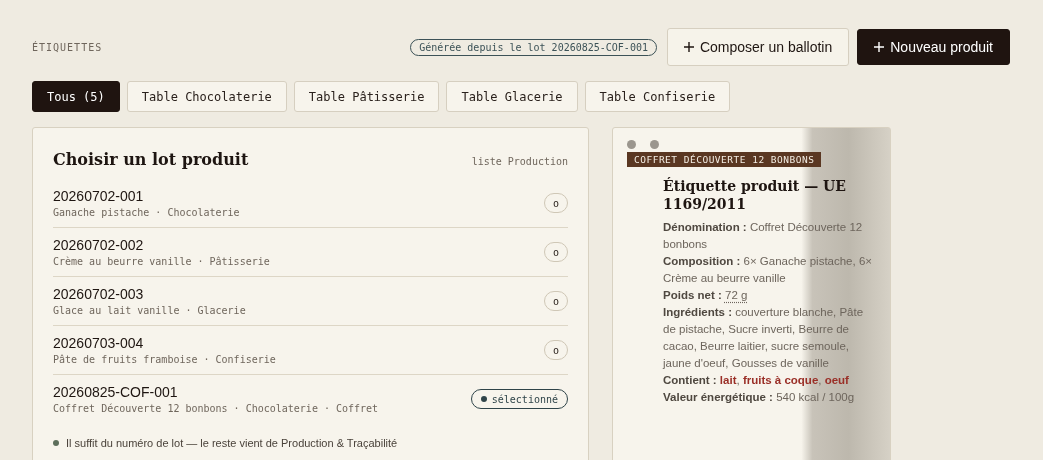 This screenshot has width=1043, height=460. What do you see at coordinates (512, 96) in the screenshot?
I see `filter-tab: Table Glacerie` at bounding box center [512, 96].